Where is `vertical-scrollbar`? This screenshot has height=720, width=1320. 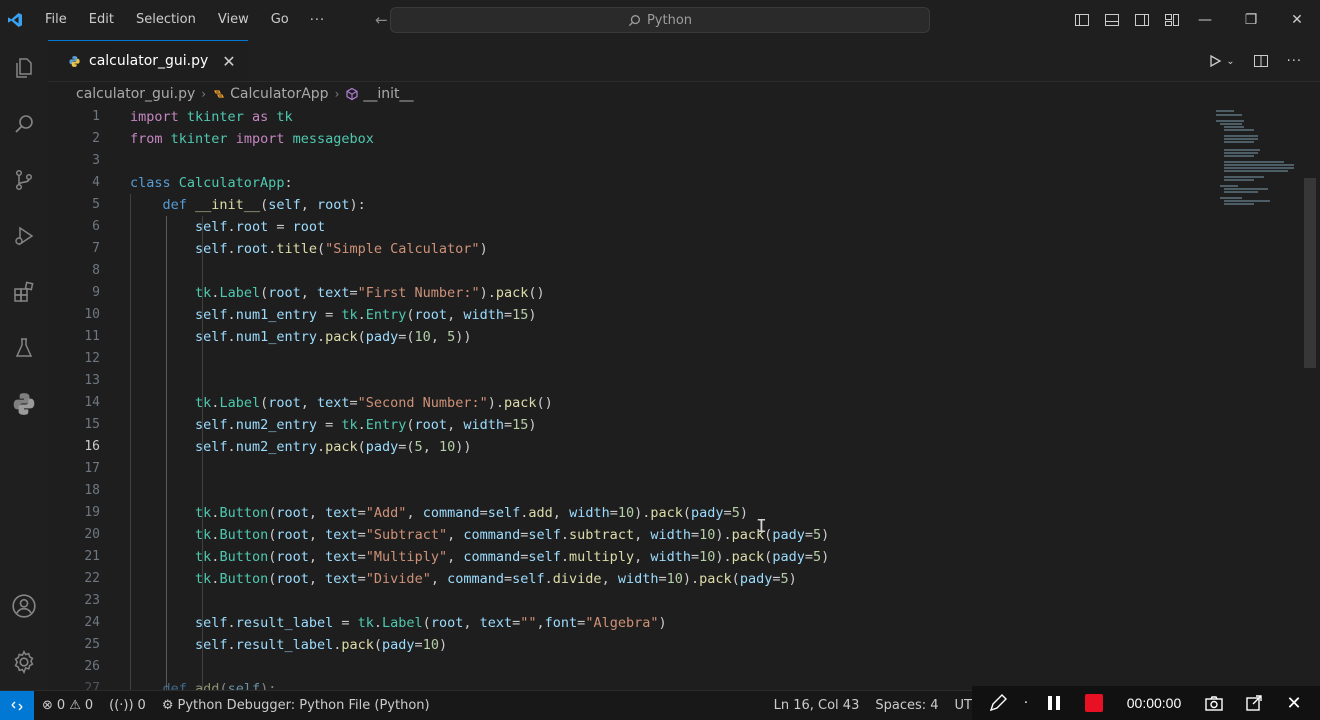 vertical-scrollbar is located at coordinates (1311, 398).